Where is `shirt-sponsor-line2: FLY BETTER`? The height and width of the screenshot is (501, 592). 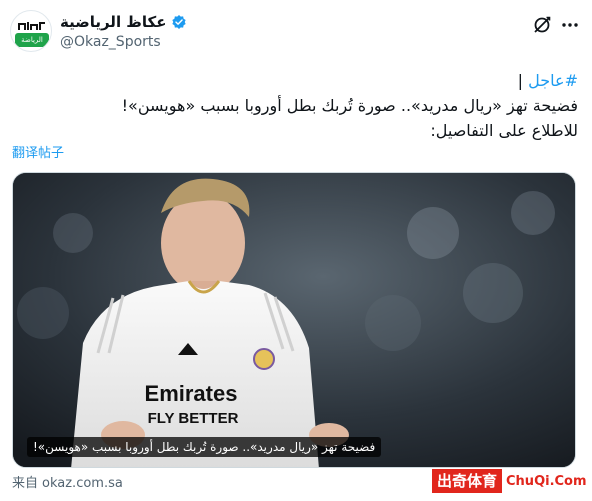
shirt-sponsor-line2: FLY BETTER is located at coordinates (193, 418).